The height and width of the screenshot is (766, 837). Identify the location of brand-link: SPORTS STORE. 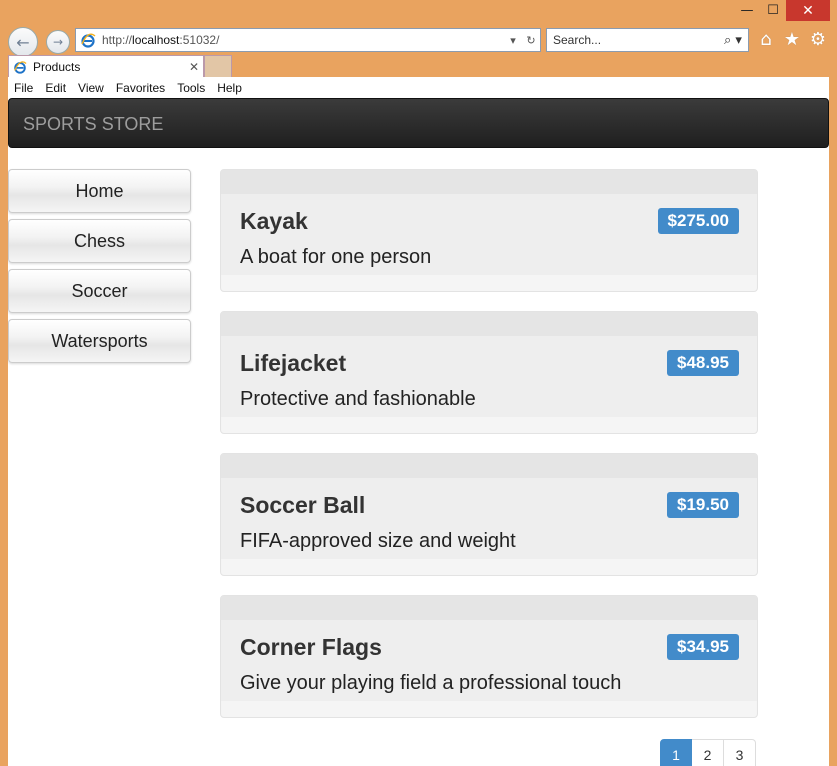
(93, 124).